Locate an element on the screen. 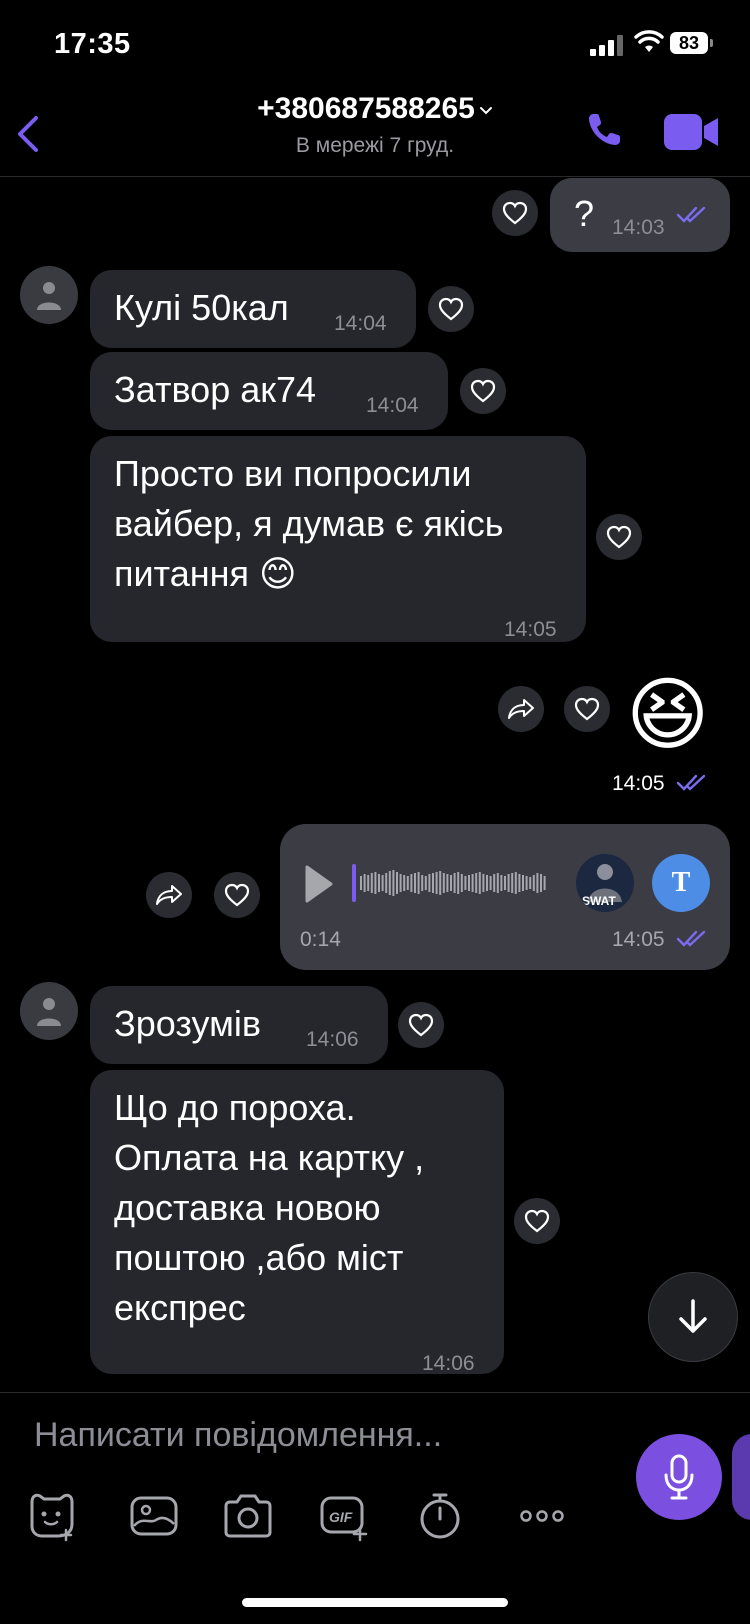 This screenshot has height=1624, width=750. gif-icon: GIF is located at coordinates (344, 1516).